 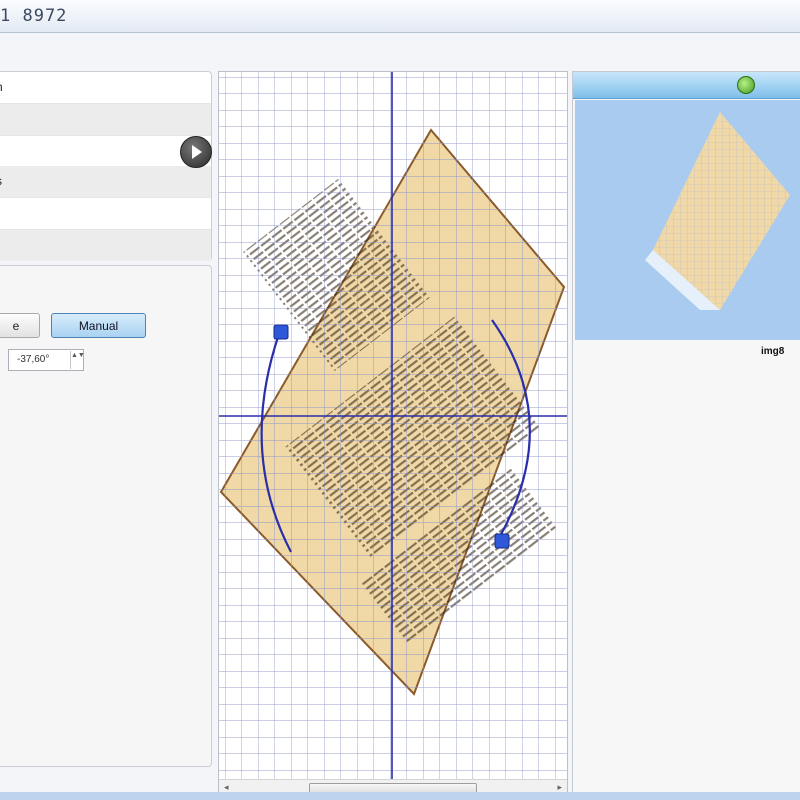 What do you see at coordinates (773, 351) in the screenshot?
I see `thumbnail-caption: img8` at bounding box center [773, 351].